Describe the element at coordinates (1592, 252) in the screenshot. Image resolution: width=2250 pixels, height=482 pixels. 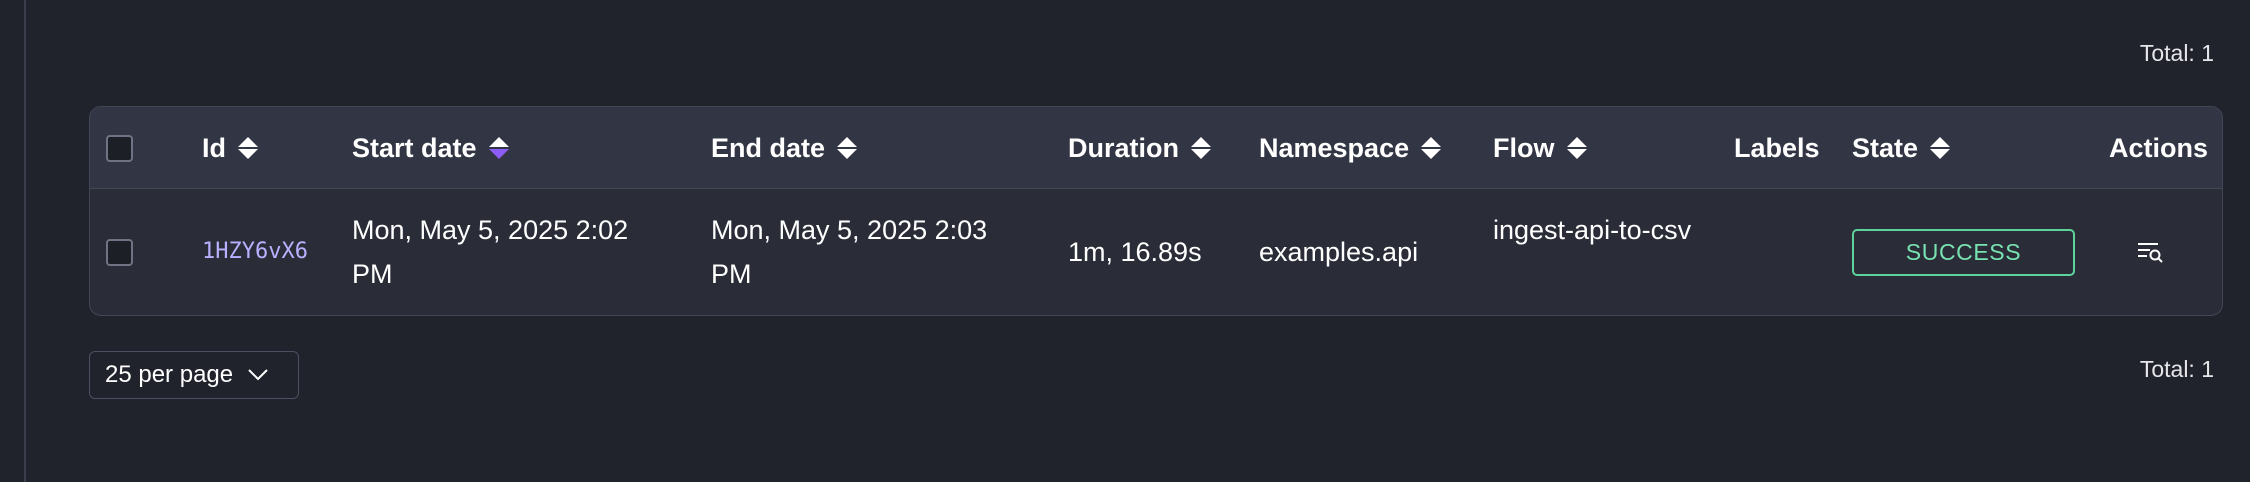
I see `flow-link: ingest-api-to-csv` at that location.